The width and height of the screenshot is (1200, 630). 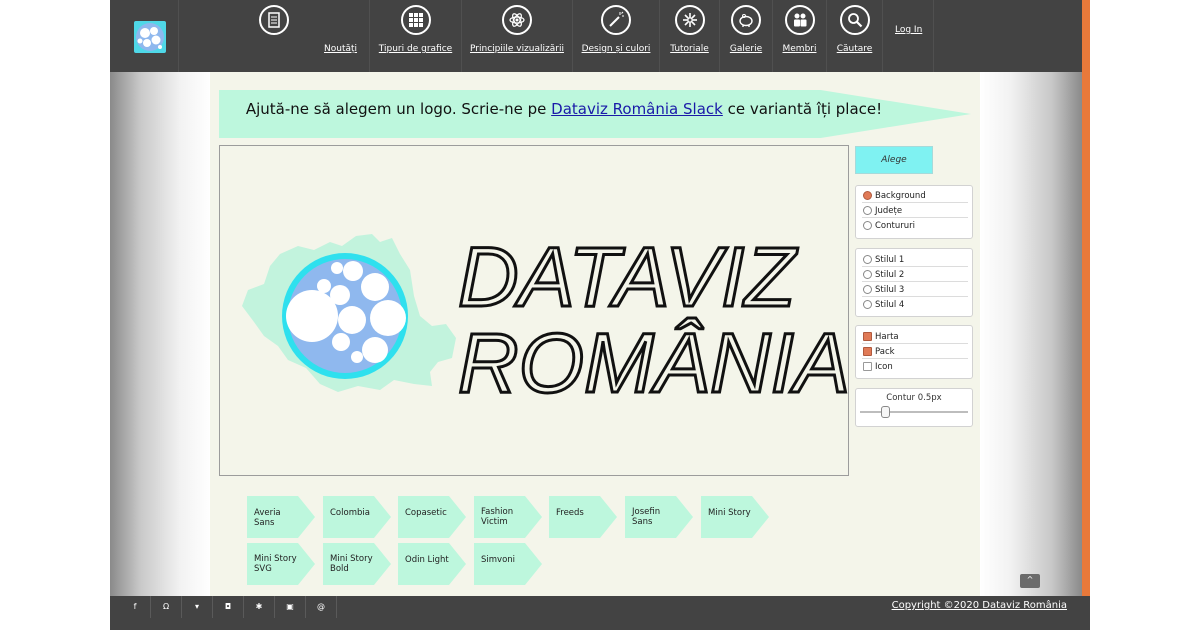 What do you see at coordinates (799, 20) in the screenshot?
I see `people-icon` at bounding box center [799, 20].